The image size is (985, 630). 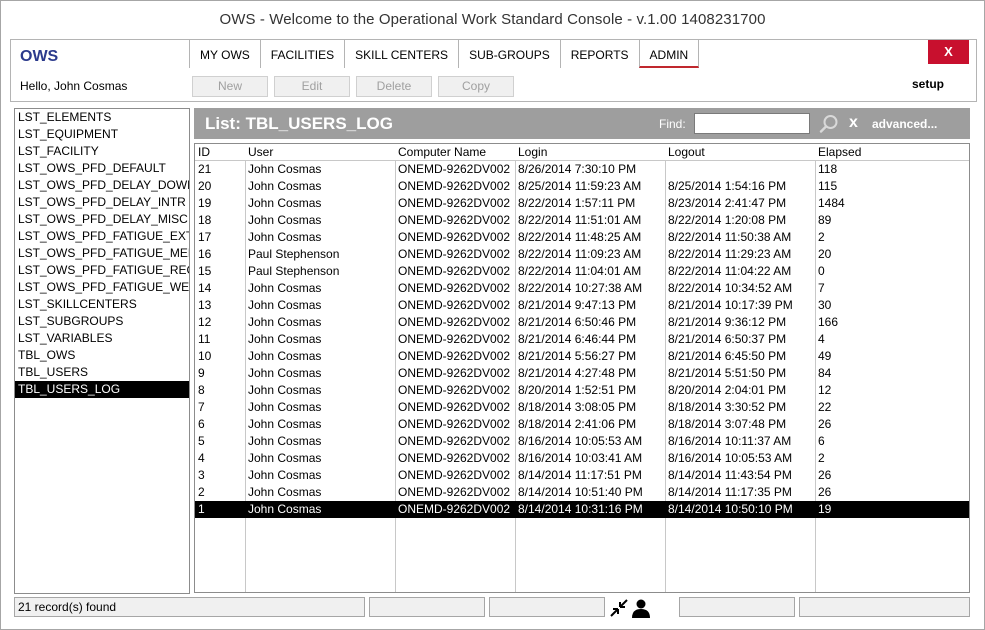 What do you see at coordinates (669, 54) in the screenshot?
I see `nav-tab-admin: ADMIN` at bounding box center [669, 54].